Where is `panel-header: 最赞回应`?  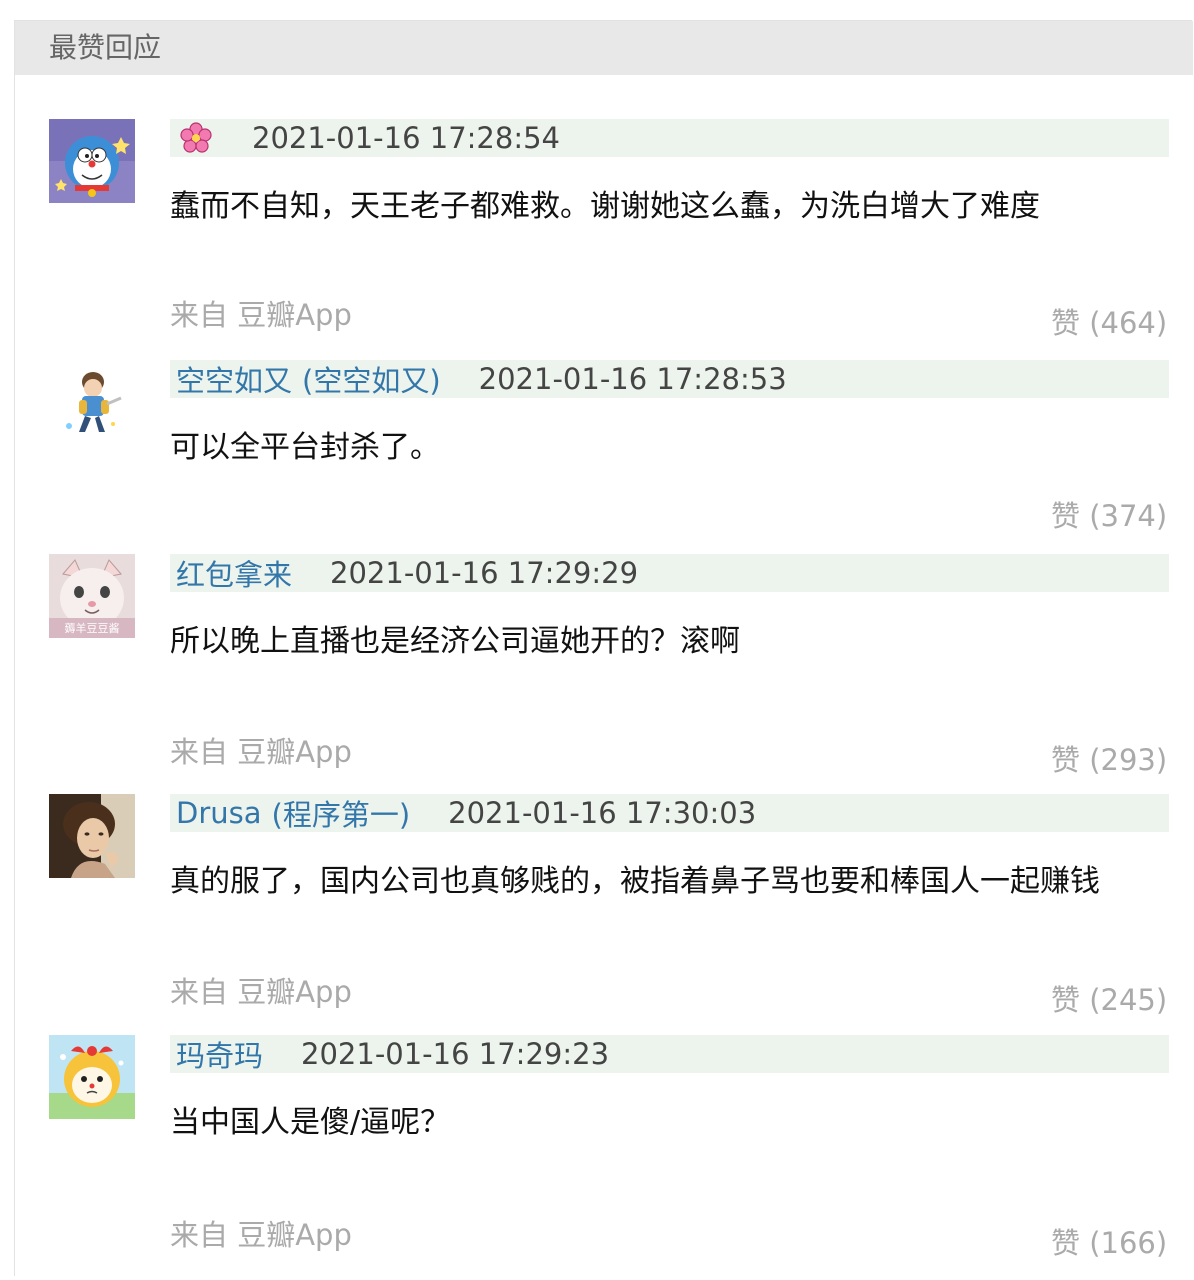
panel-header: 最赞回应 is located at coordinates (604, 48).